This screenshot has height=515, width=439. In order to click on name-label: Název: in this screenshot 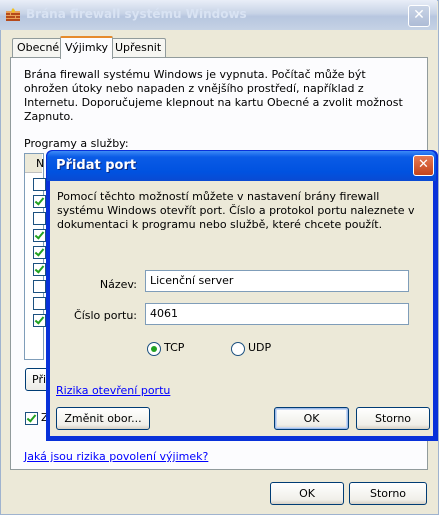, I will do `click(118, 284)`.